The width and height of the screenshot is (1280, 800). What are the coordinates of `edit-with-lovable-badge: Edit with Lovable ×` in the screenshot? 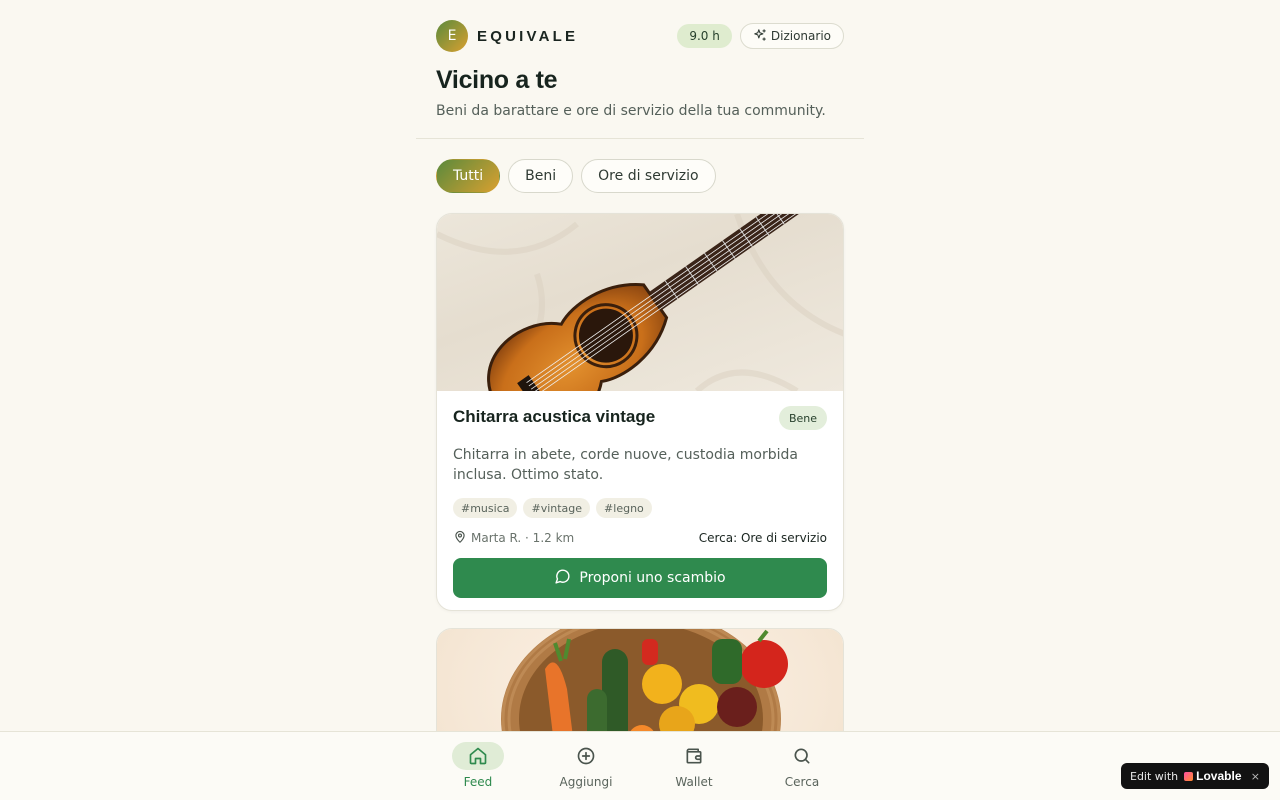 It's located at (1195, 776).